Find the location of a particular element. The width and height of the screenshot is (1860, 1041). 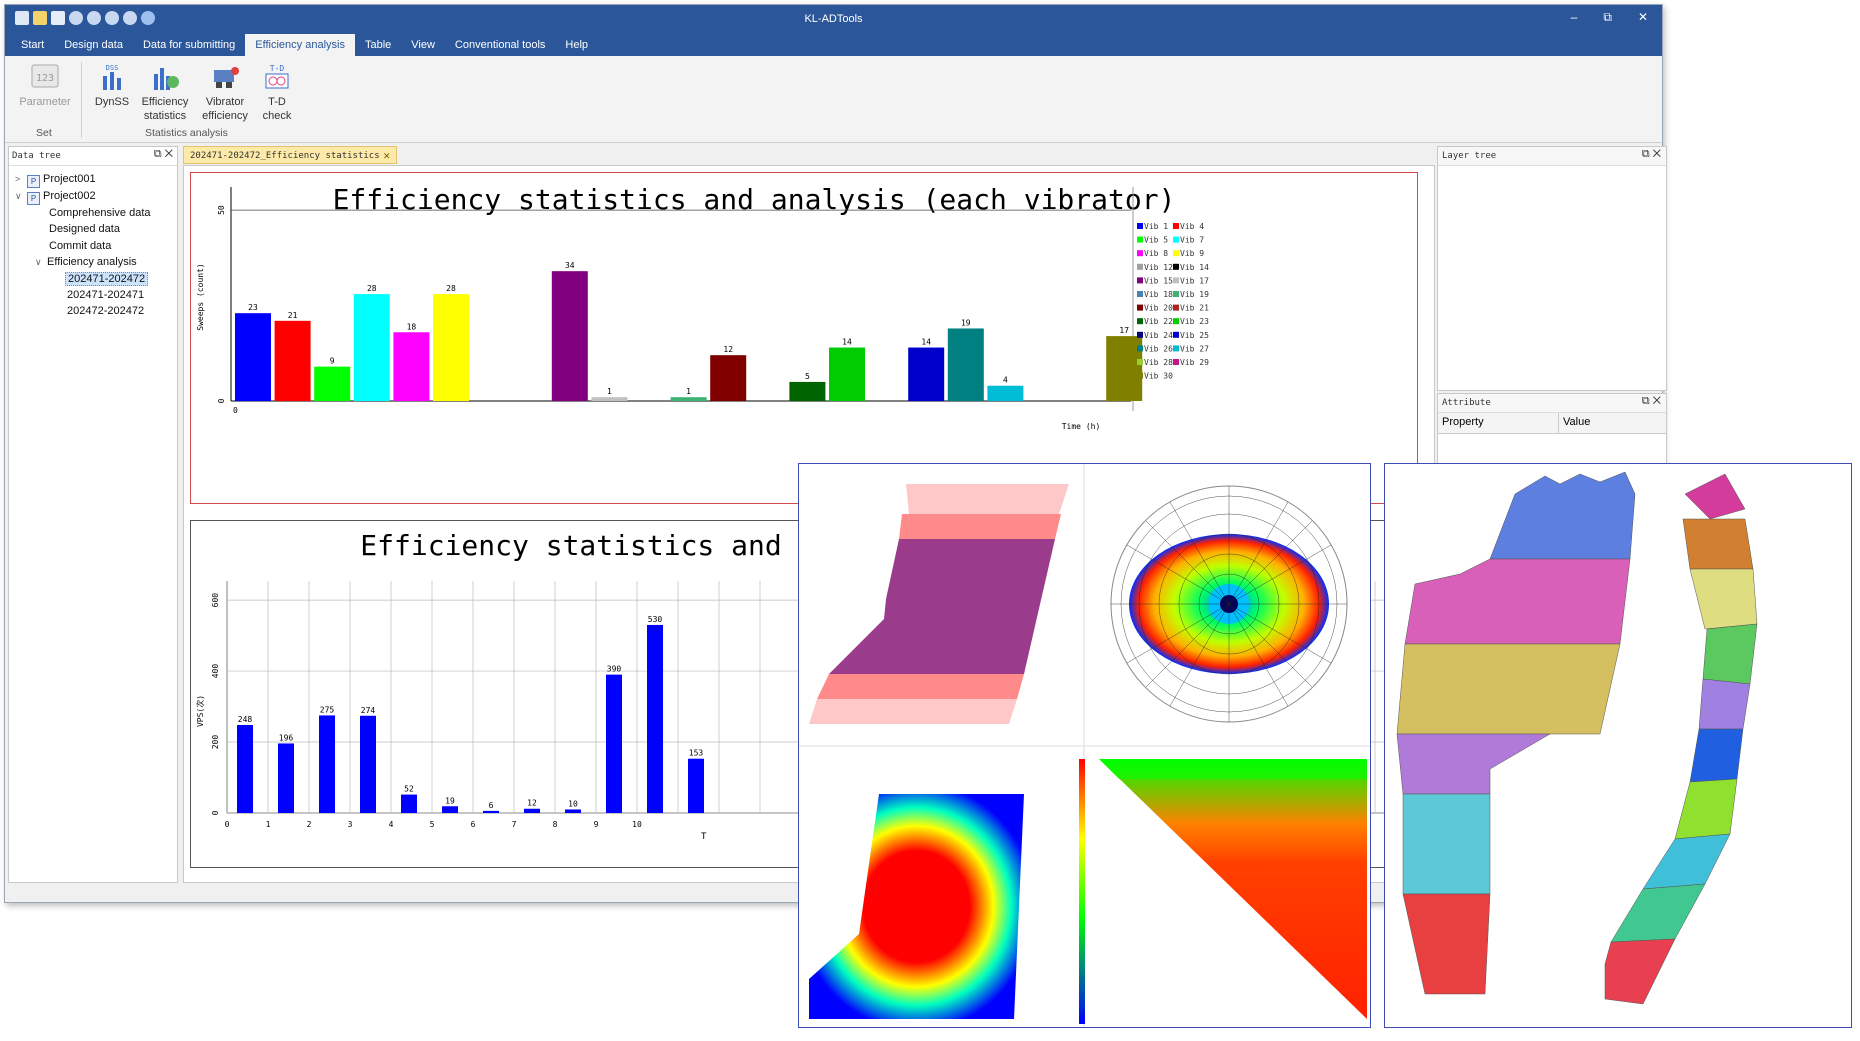

data-label: 34 is located at coordinates (570, 265).